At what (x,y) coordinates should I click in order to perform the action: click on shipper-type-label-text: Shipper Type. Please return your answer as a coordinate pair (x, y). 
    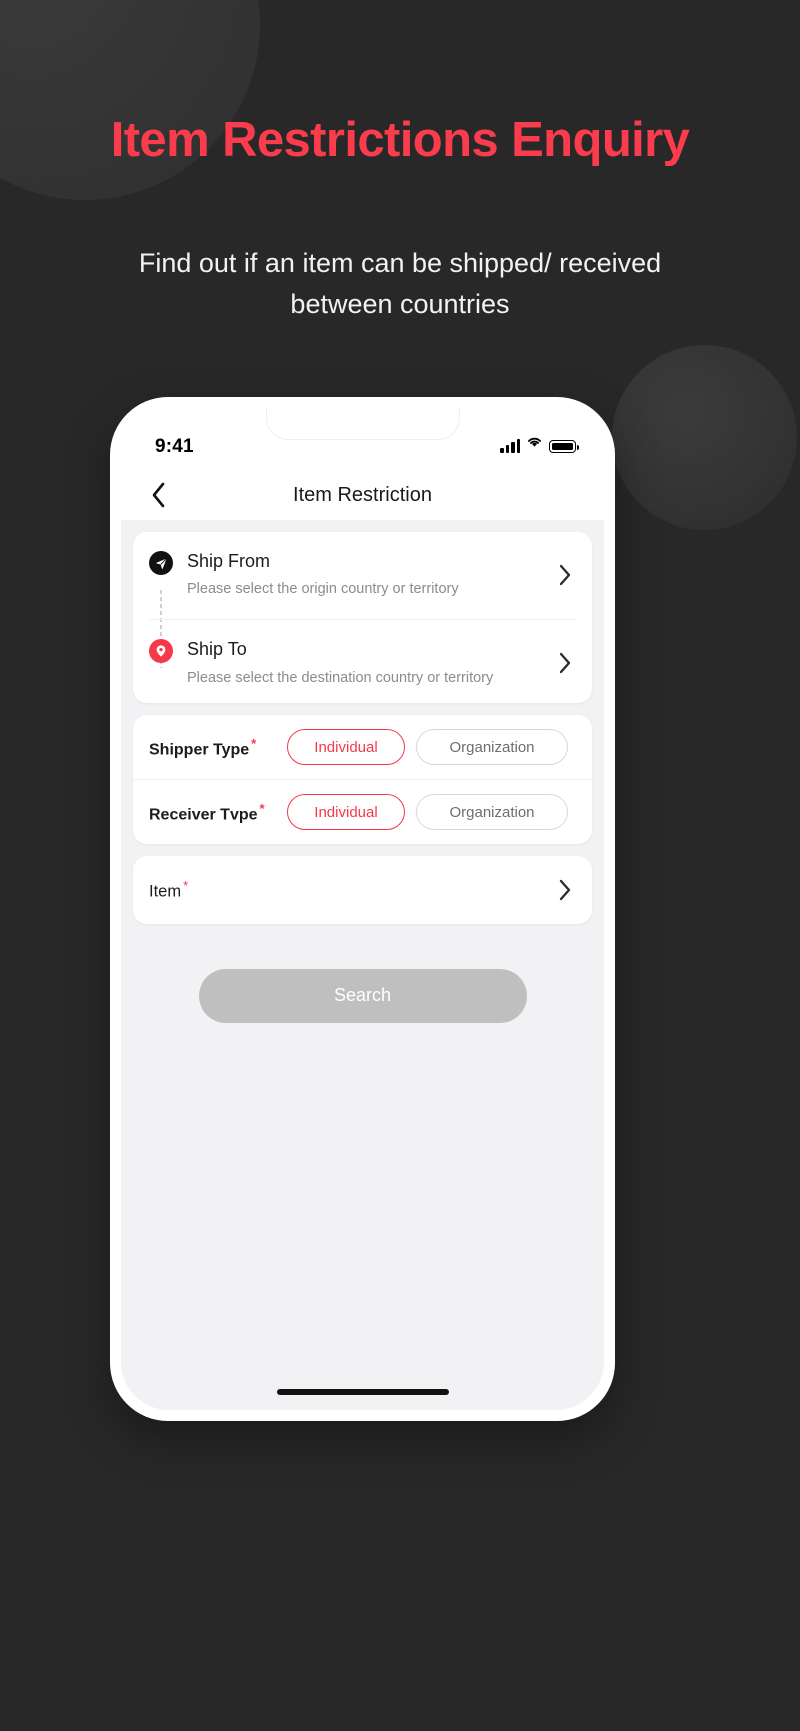
    Looking at the image, I should click on (199, 750).